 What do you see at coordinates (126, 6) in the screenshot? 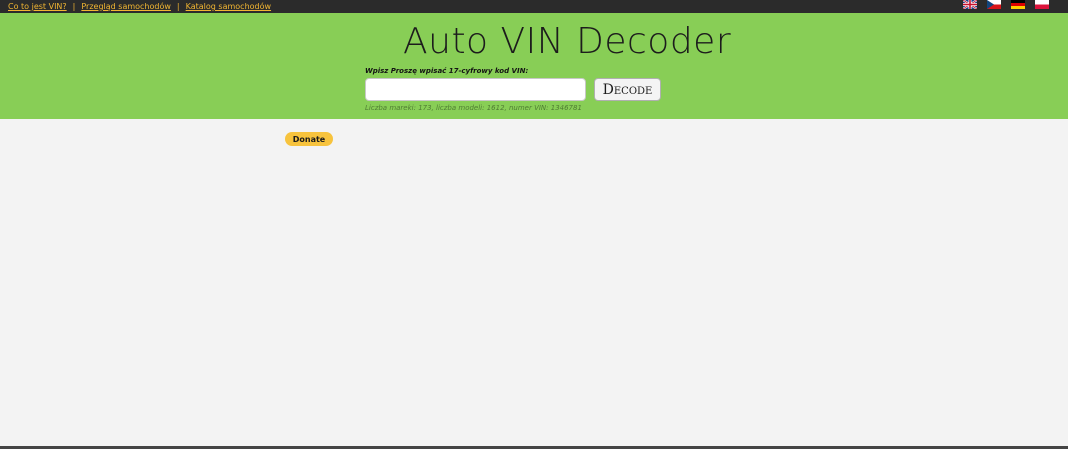
I see `nav-link-car-overview: Przegląd samochodów` at bounding box center [126, 6].